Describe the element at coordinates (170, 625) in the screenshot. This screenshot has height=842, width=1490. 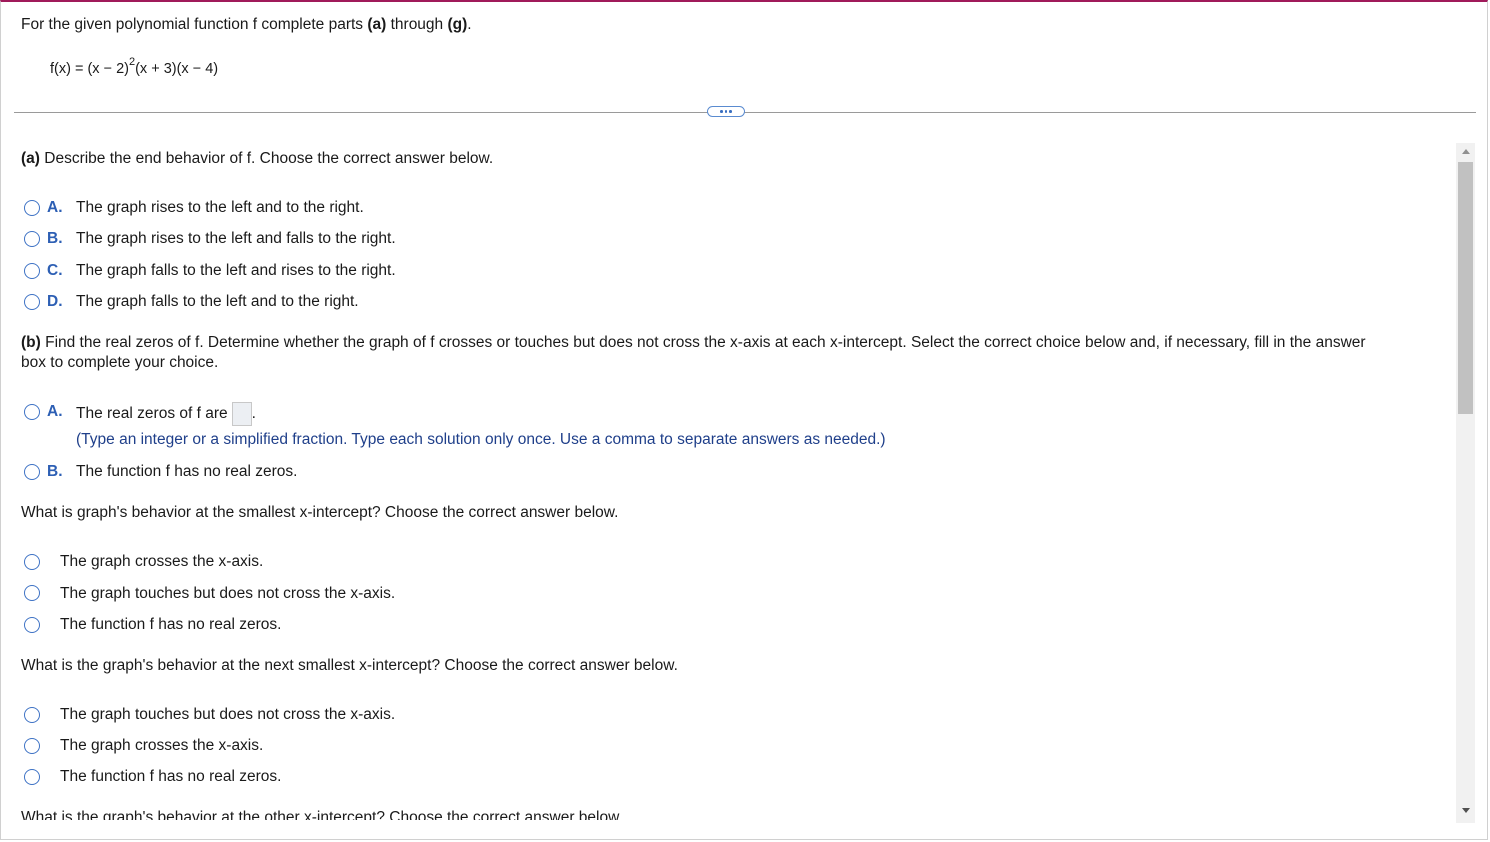
I see `smallest-option-3-label: The function f has no real zeros.` at that location.